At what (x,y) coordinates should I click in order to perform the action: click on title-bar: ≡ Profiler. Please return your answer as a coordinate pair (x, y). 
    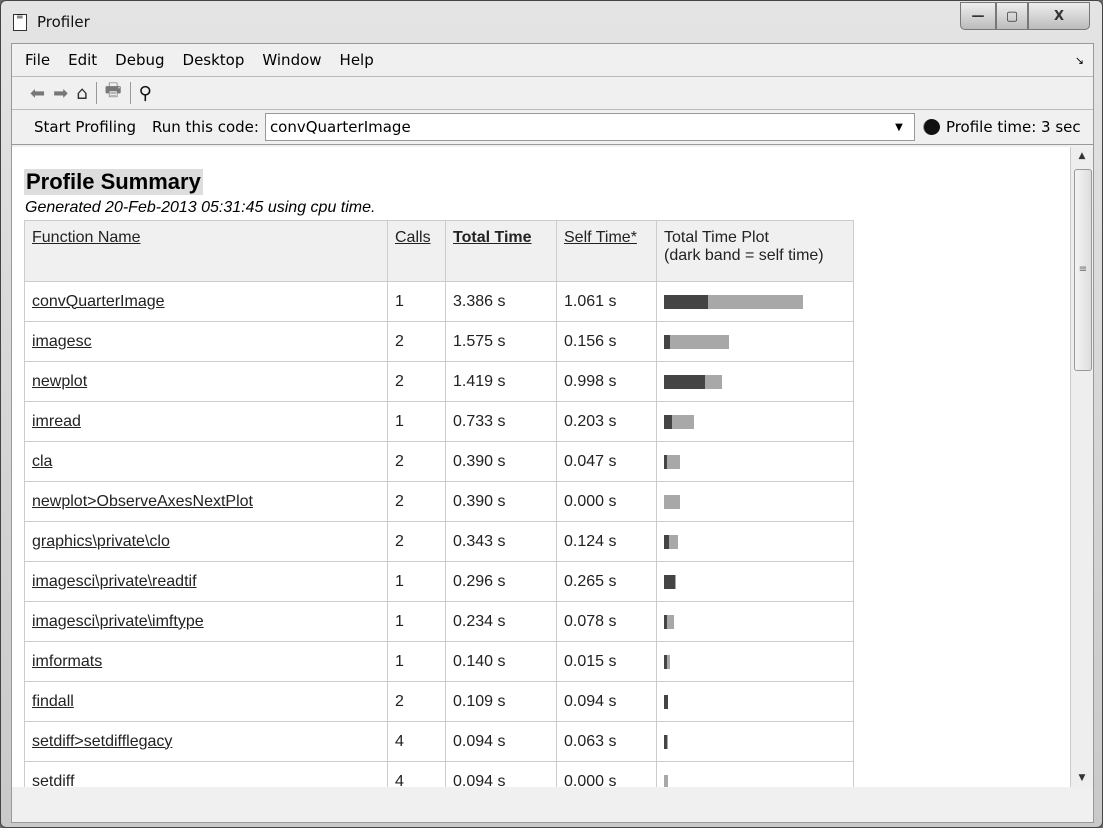
    Looking at the image, I should click on (51, 22).